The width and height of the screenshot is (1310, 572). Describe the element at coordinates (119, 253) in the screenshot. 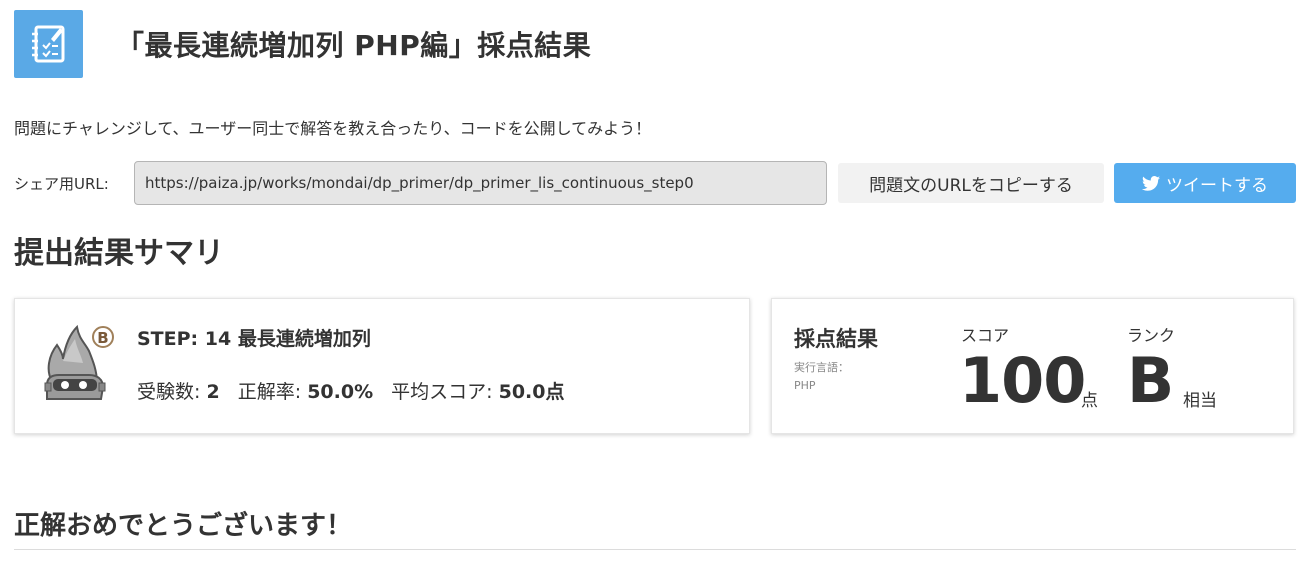

I see `summary-section-title: 提出結果サマリ` at that location.